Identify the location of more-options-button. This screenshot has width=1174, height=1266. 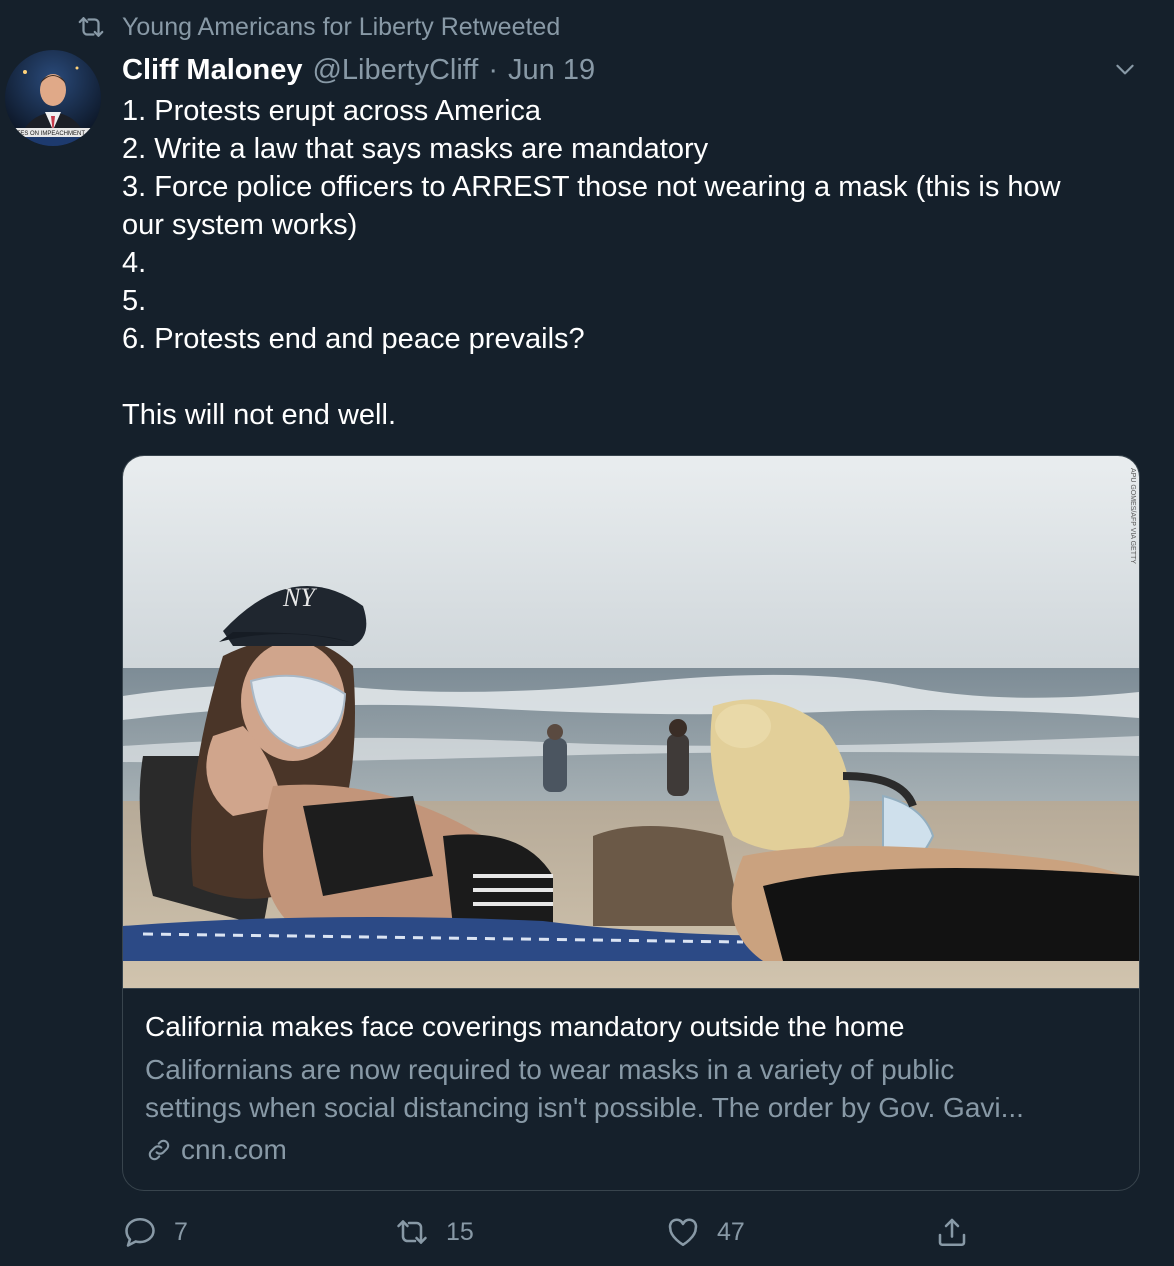
(1125, 71).